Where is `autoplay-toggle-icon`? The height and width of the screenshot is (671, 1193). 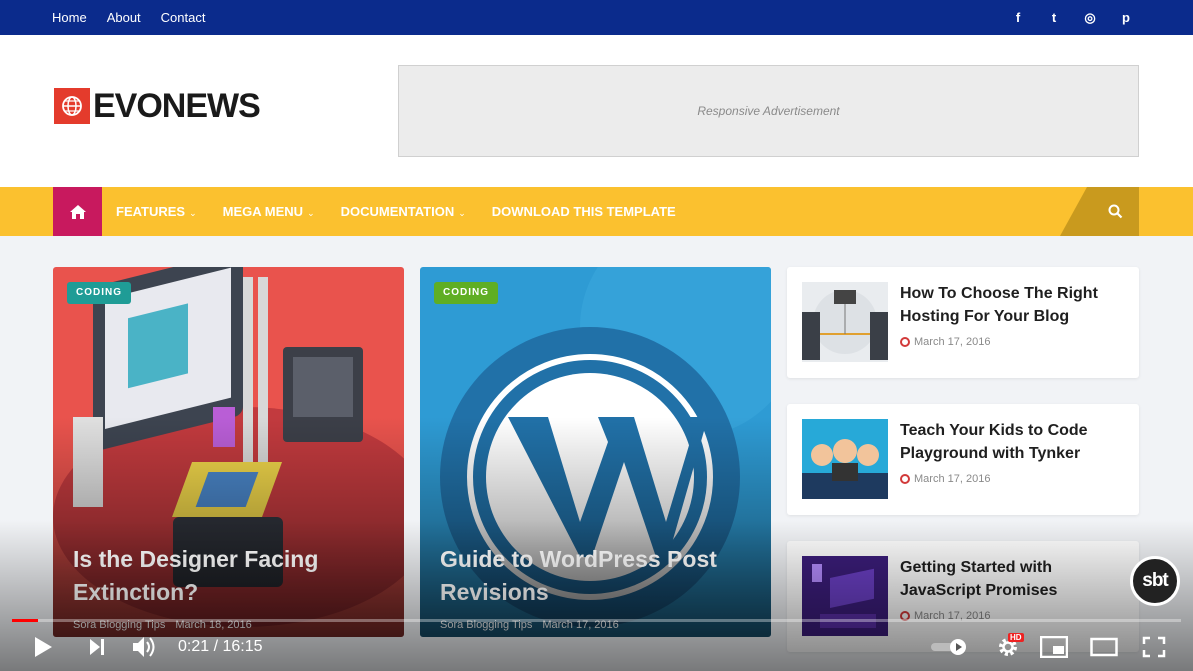 autoplay-toggle-icon is located at coordinates (948, 647).